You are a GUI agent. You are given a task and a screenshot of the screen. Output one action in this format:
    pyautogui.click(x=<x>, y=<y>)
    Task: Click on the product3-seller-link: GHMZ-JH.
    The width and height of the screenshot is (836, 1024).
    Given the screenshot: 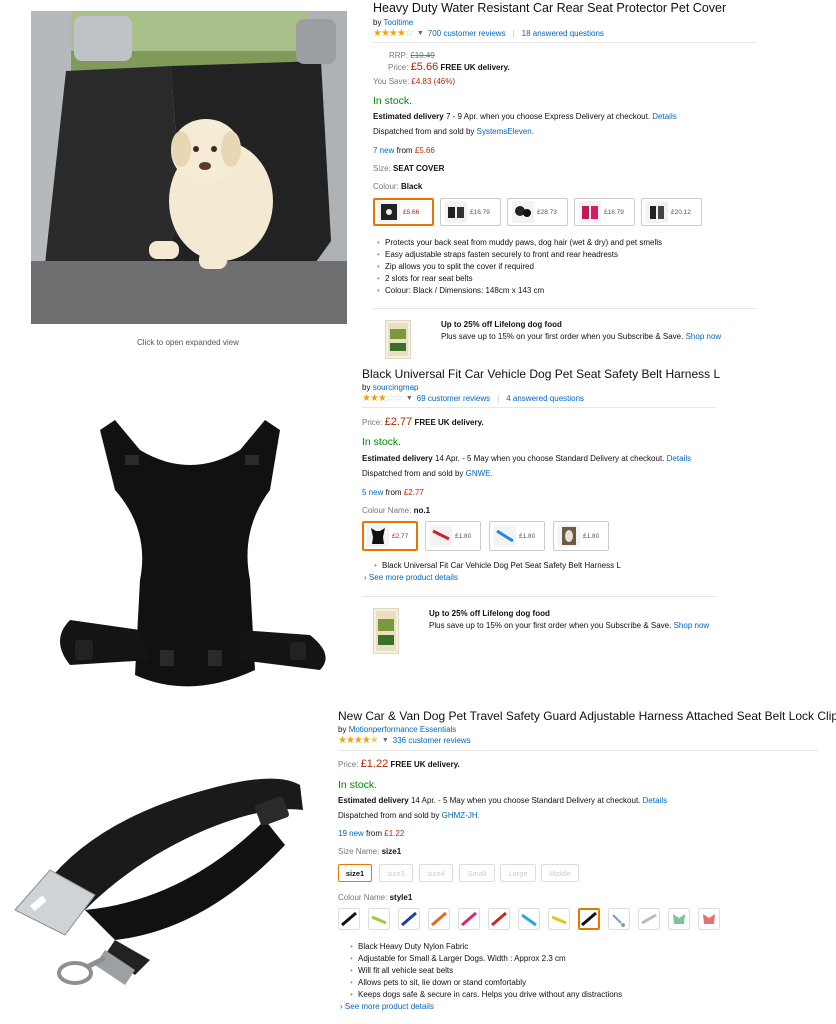 What is the action you would take?
    pyautogui.click(x=461, y=815)
    